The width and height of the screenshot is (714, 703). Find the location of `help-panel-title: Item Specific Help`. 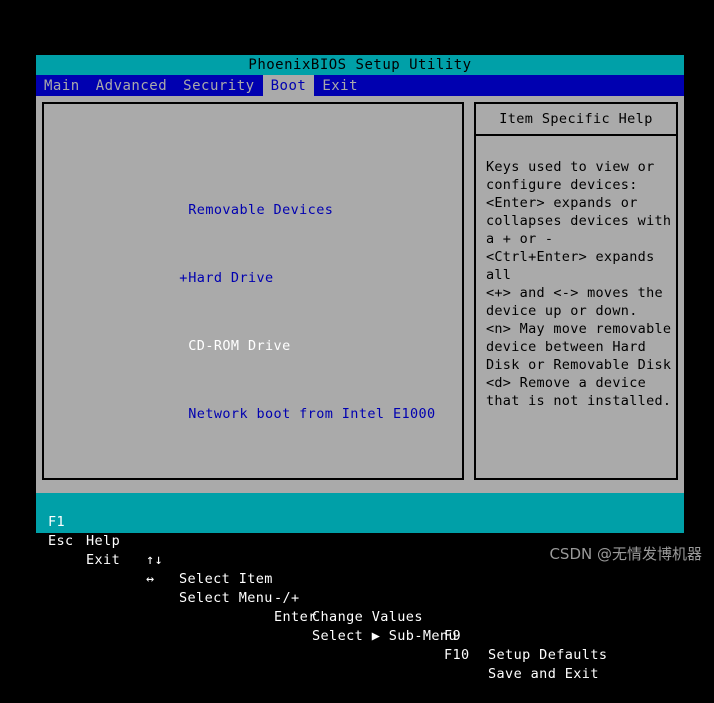

help-panel-title: Item Specific Help is located at coordinates (576, 119).